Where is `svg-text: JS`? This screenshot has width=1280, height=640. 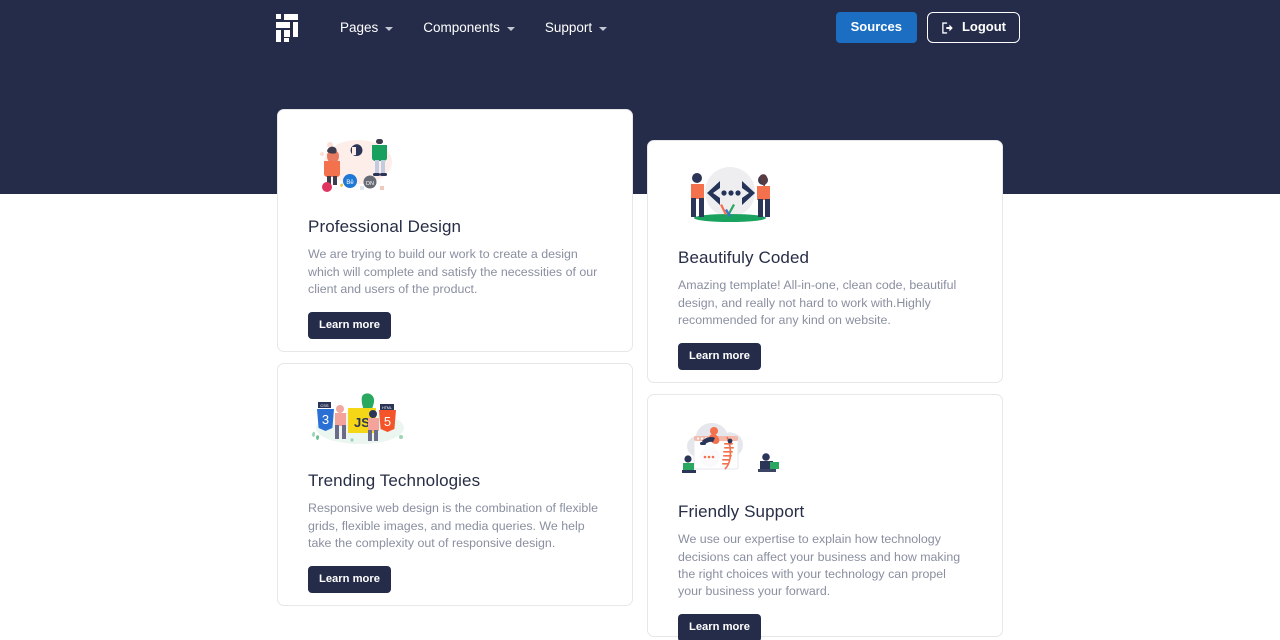
svg-text: JS is located at coordinates (362, 422).